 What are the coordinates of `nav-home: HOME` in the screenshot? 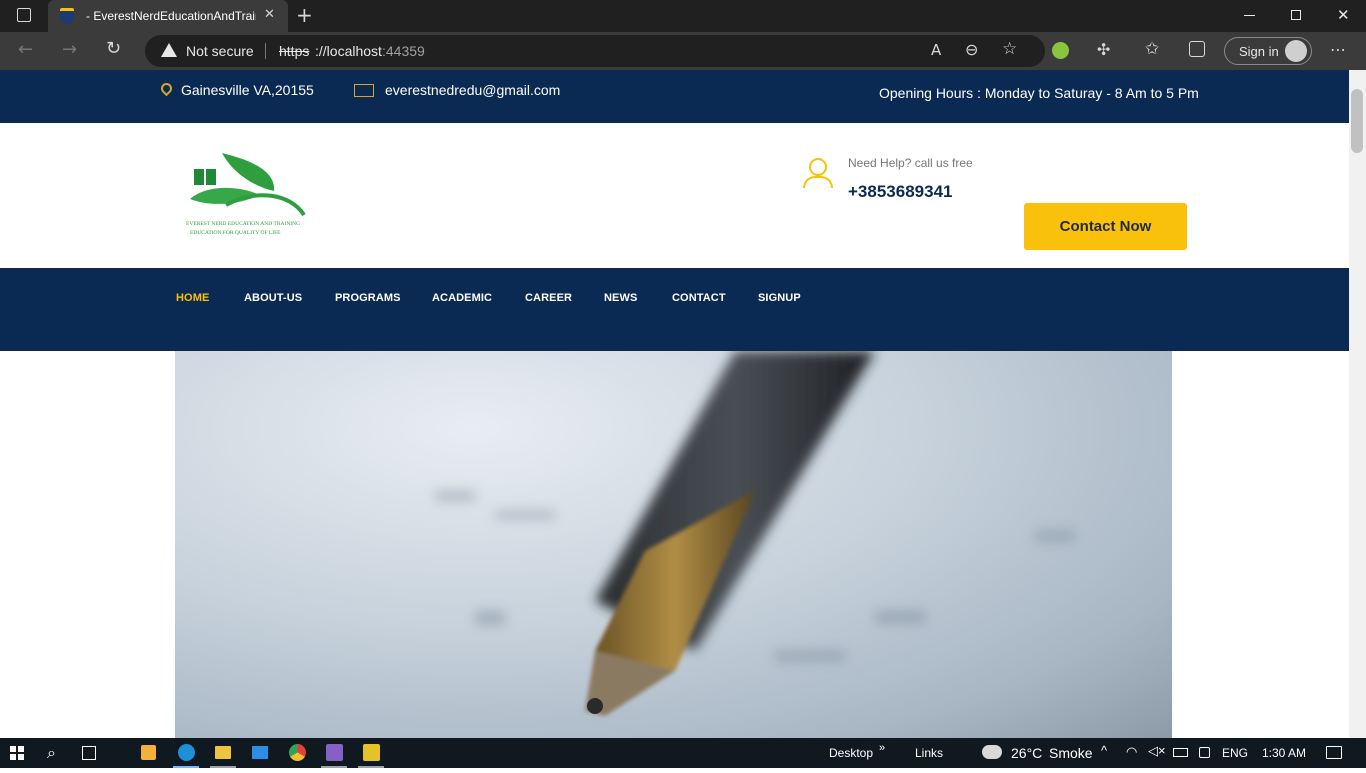 It's located at (192, 298).